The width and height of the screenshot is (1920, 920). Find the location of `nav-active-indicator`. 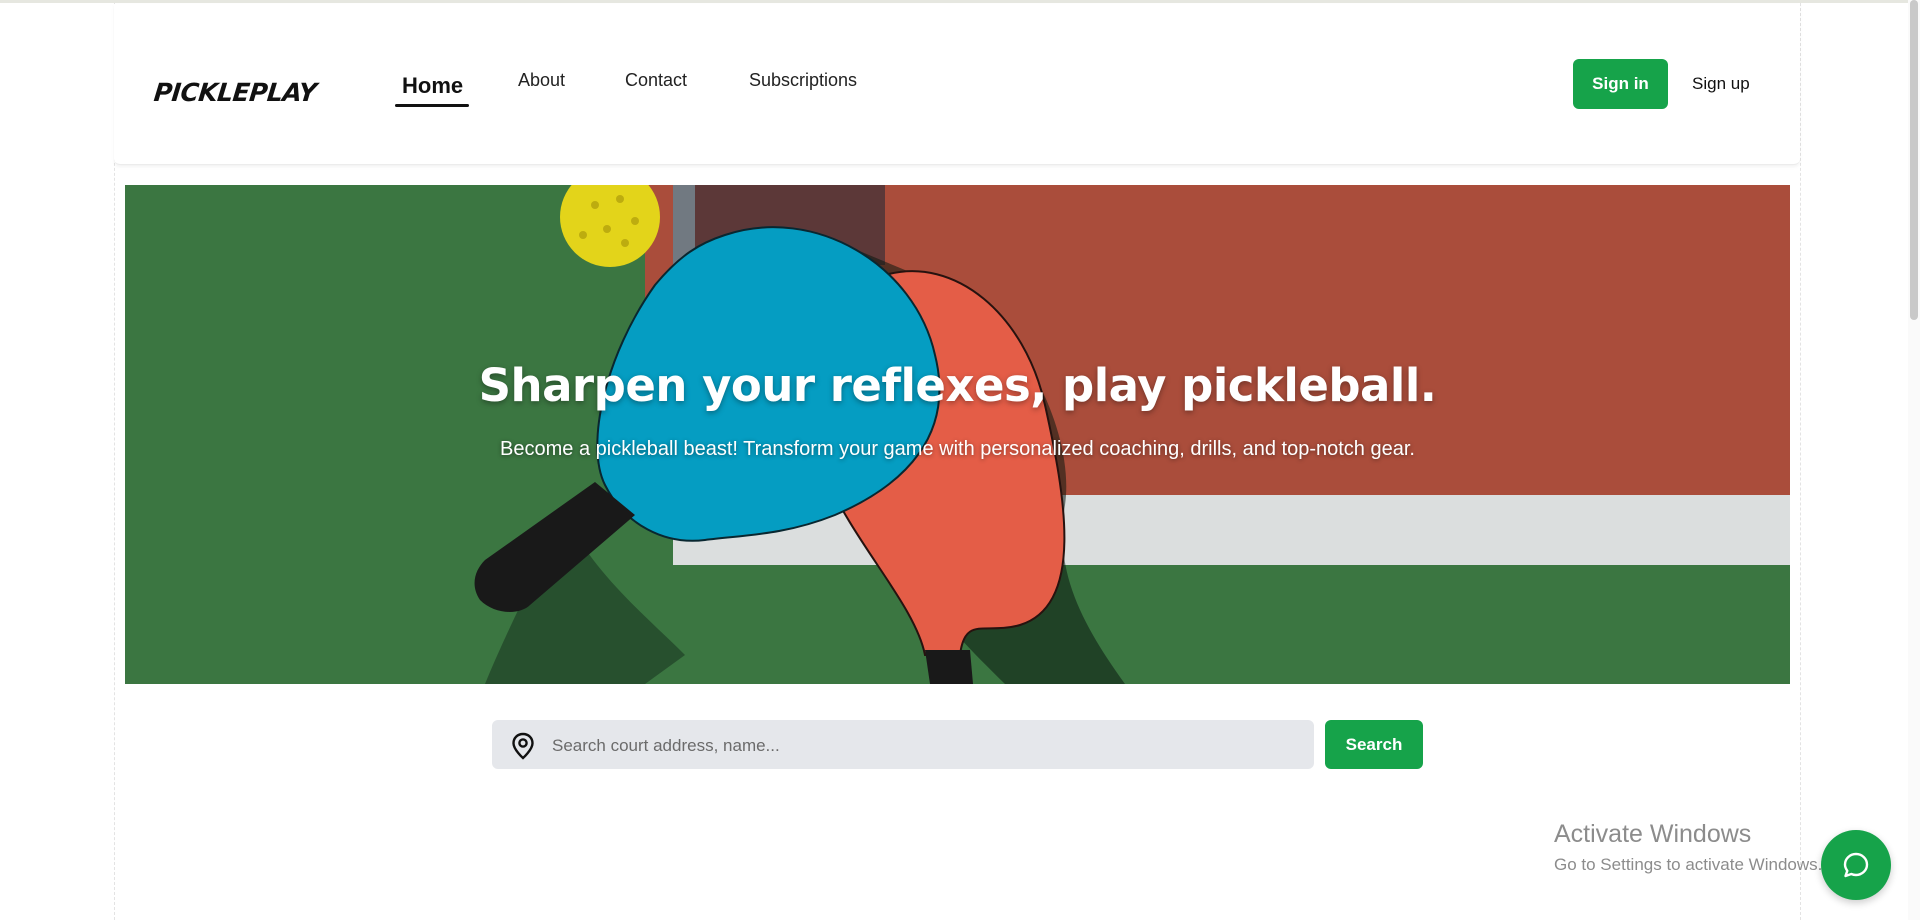

nav-active-indicator is located at coordinates (432, 105).